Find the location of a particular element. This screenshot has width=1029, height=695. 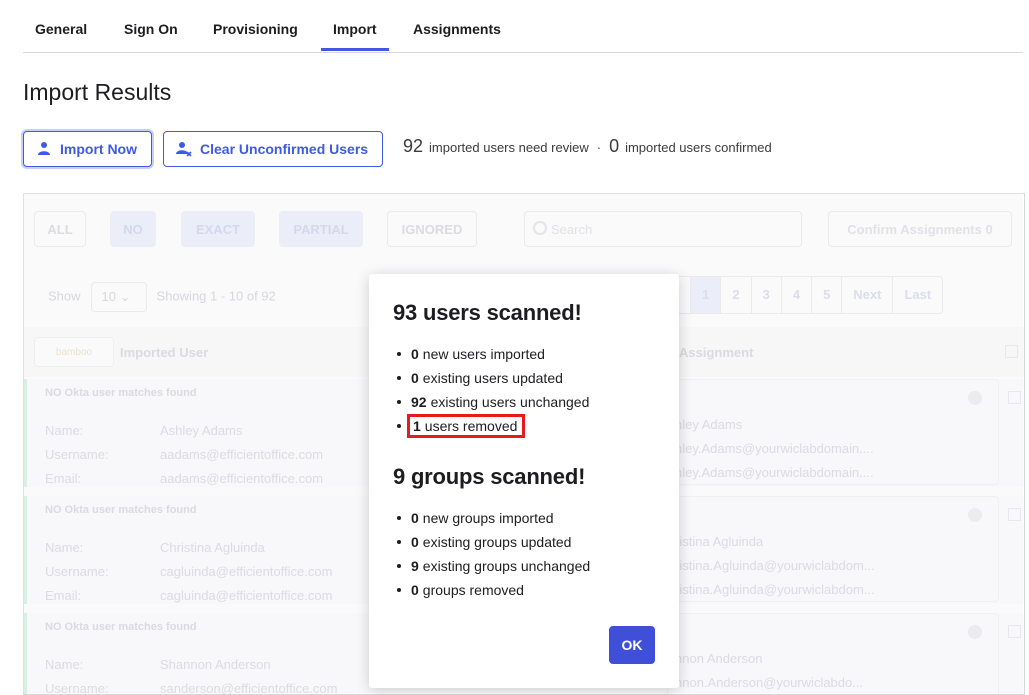

list-item: 9 existing groups unchanged is located at coordinates (491, 566).